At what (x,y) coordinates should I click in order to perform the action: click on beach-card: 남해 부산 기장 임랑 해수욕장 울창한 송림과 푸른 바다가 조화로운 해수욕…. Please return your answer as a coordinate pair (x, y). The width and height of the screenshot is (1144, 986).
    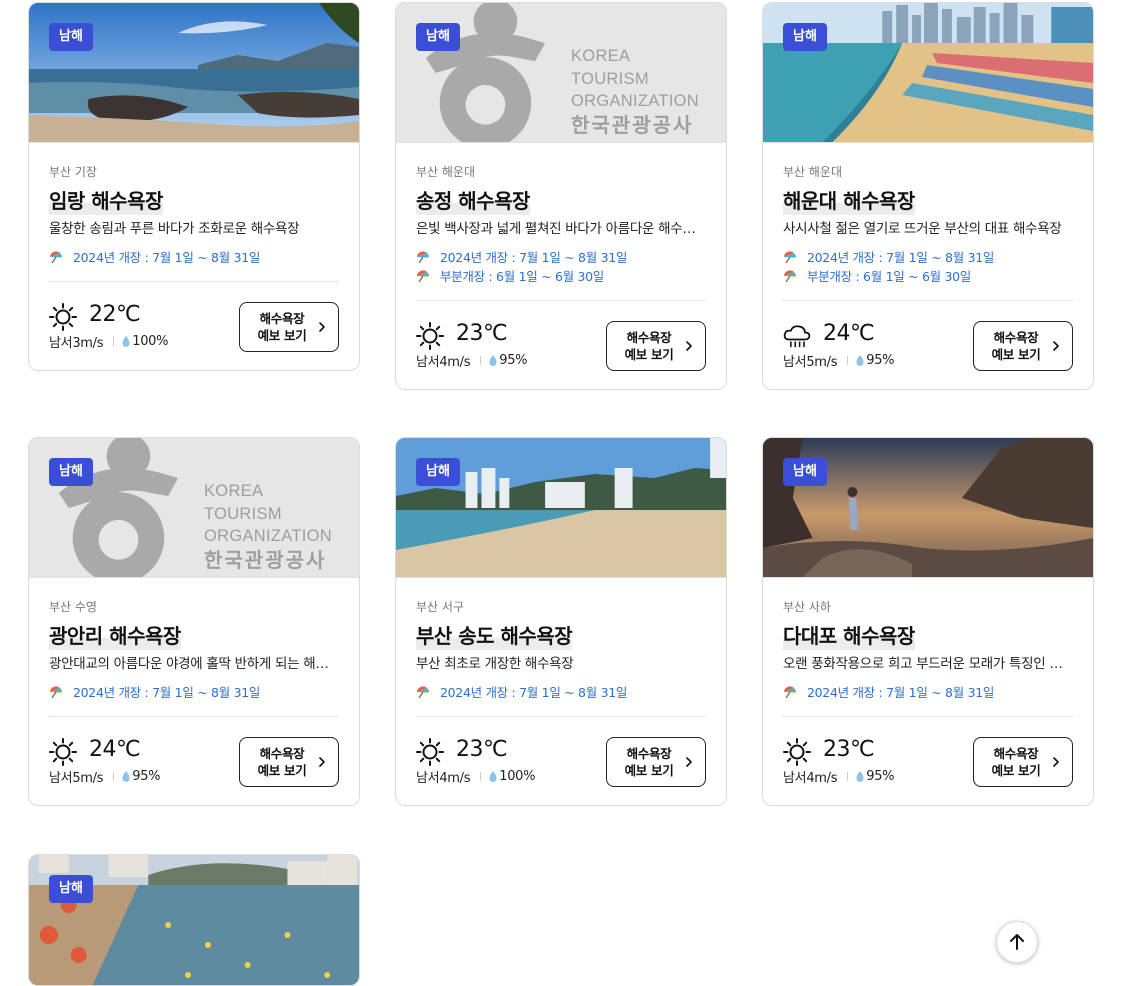
    Looking at the image, I should click on (194, 186).